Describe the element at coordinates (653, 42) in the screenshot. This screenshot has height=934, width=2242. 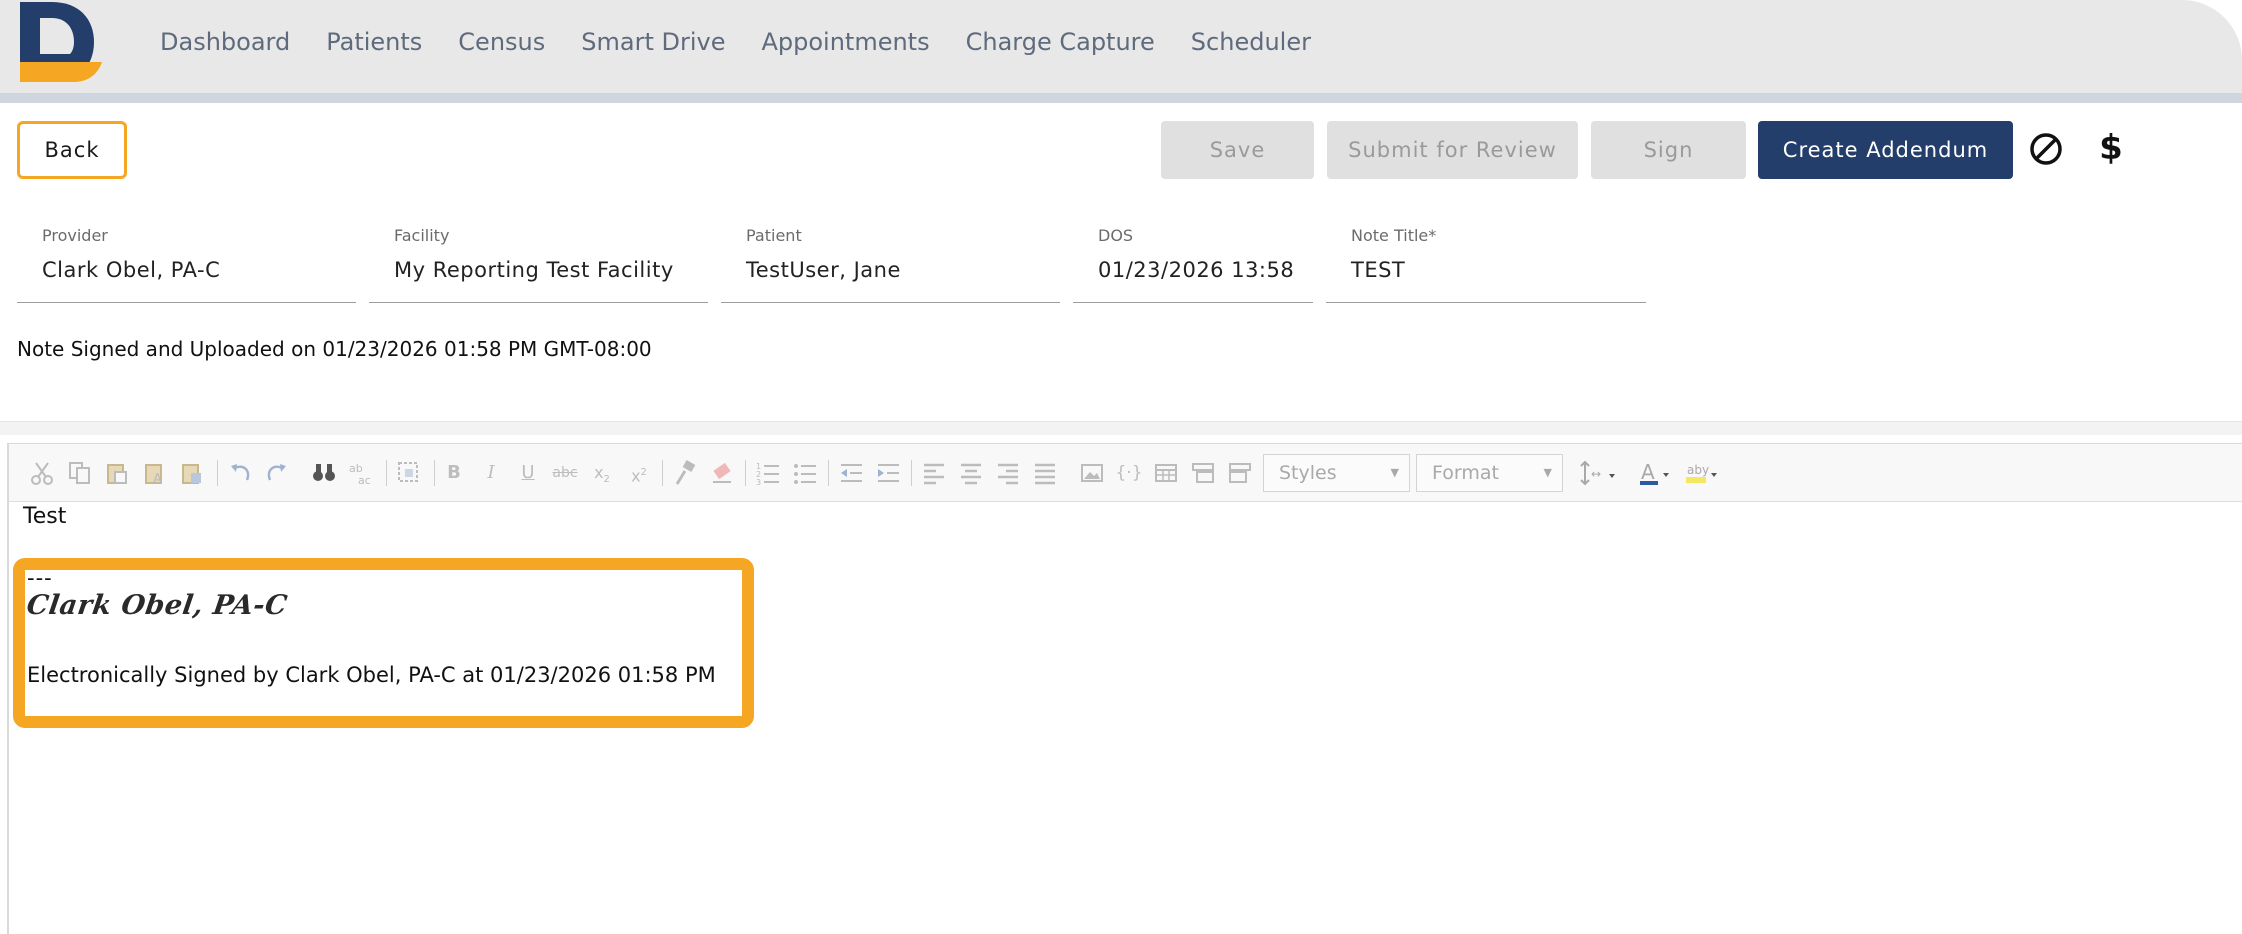
I see `nav-smart-drive: Smart Drive` at that location.